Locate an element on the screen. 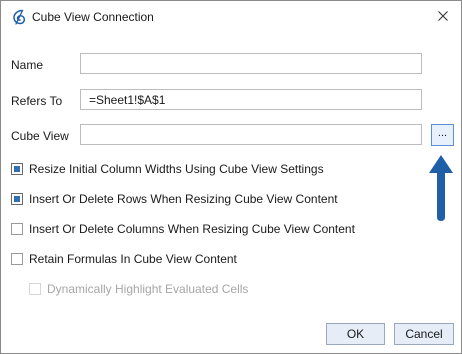 The width and height of the screenshot is (462, 354). title-bar: Cube View Connection is located at coordinates (231, 17).